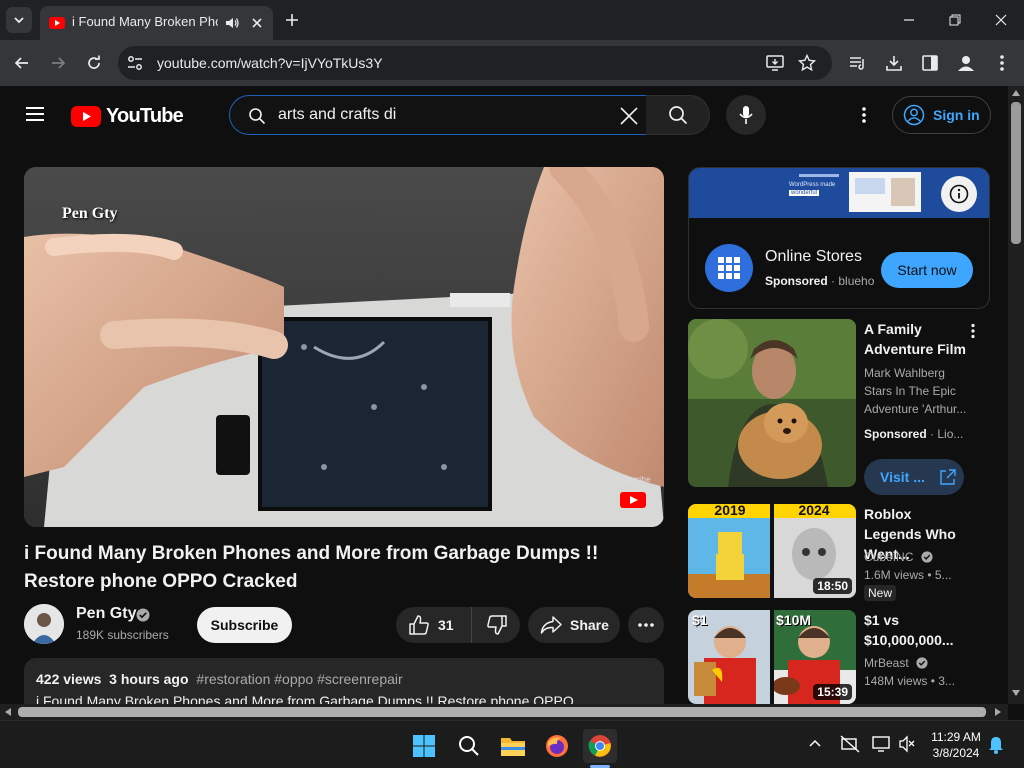 Image resolution: width=1024 pixels, height=768 pixels. Describe the element at coordinates (996, 745) in the screenshot. I see `notification-bell-icon` at that location.